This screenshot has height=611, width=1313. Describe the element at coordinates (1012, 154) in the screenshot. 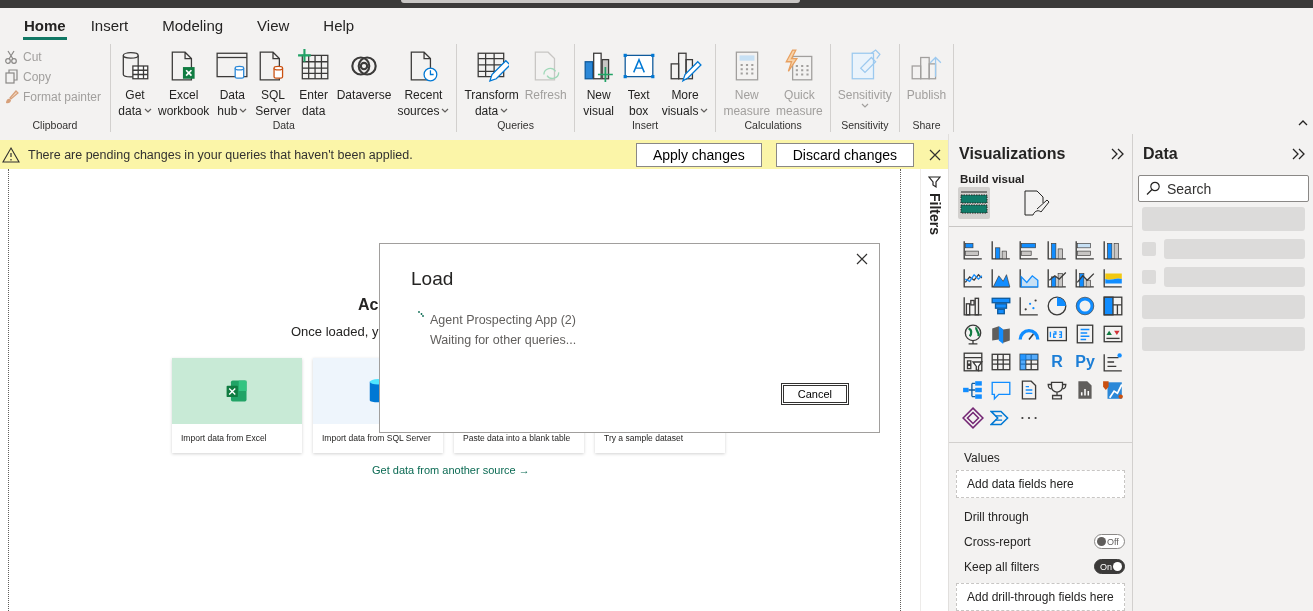

I see `pane-title: Visualizations` at that location.